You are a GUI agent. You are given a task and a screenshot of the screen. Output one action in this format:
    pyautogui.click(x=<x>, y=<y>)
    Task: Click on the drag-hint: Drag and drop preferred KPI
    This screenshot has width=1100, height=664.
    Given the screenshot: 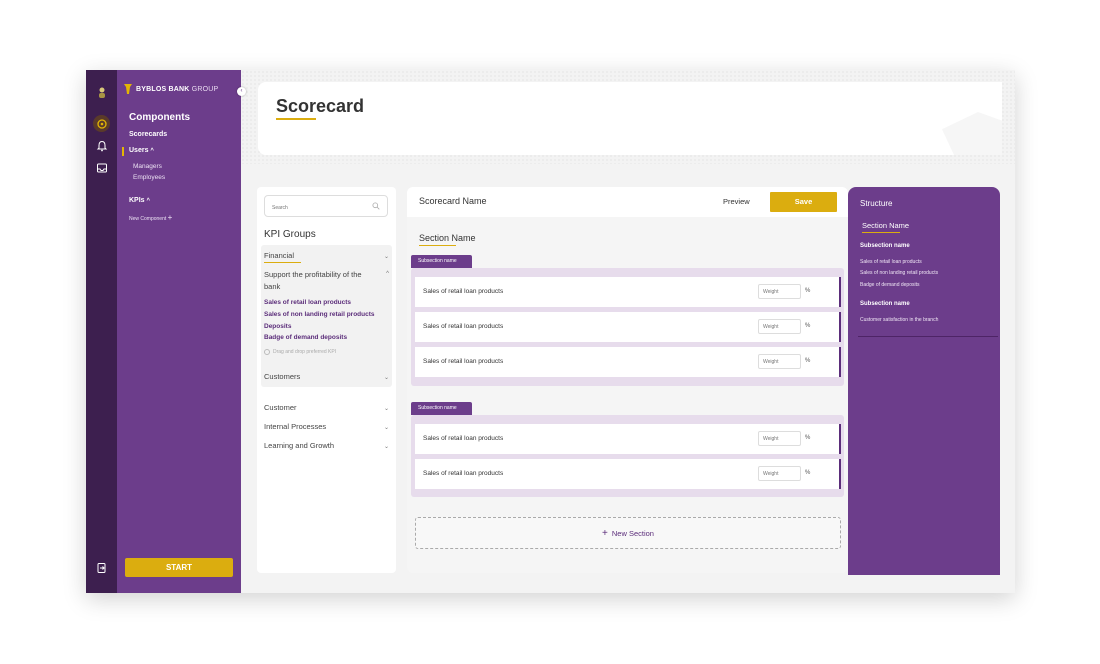 What is the action you would take?
    pyautogui.click(x=300, y=352)
    